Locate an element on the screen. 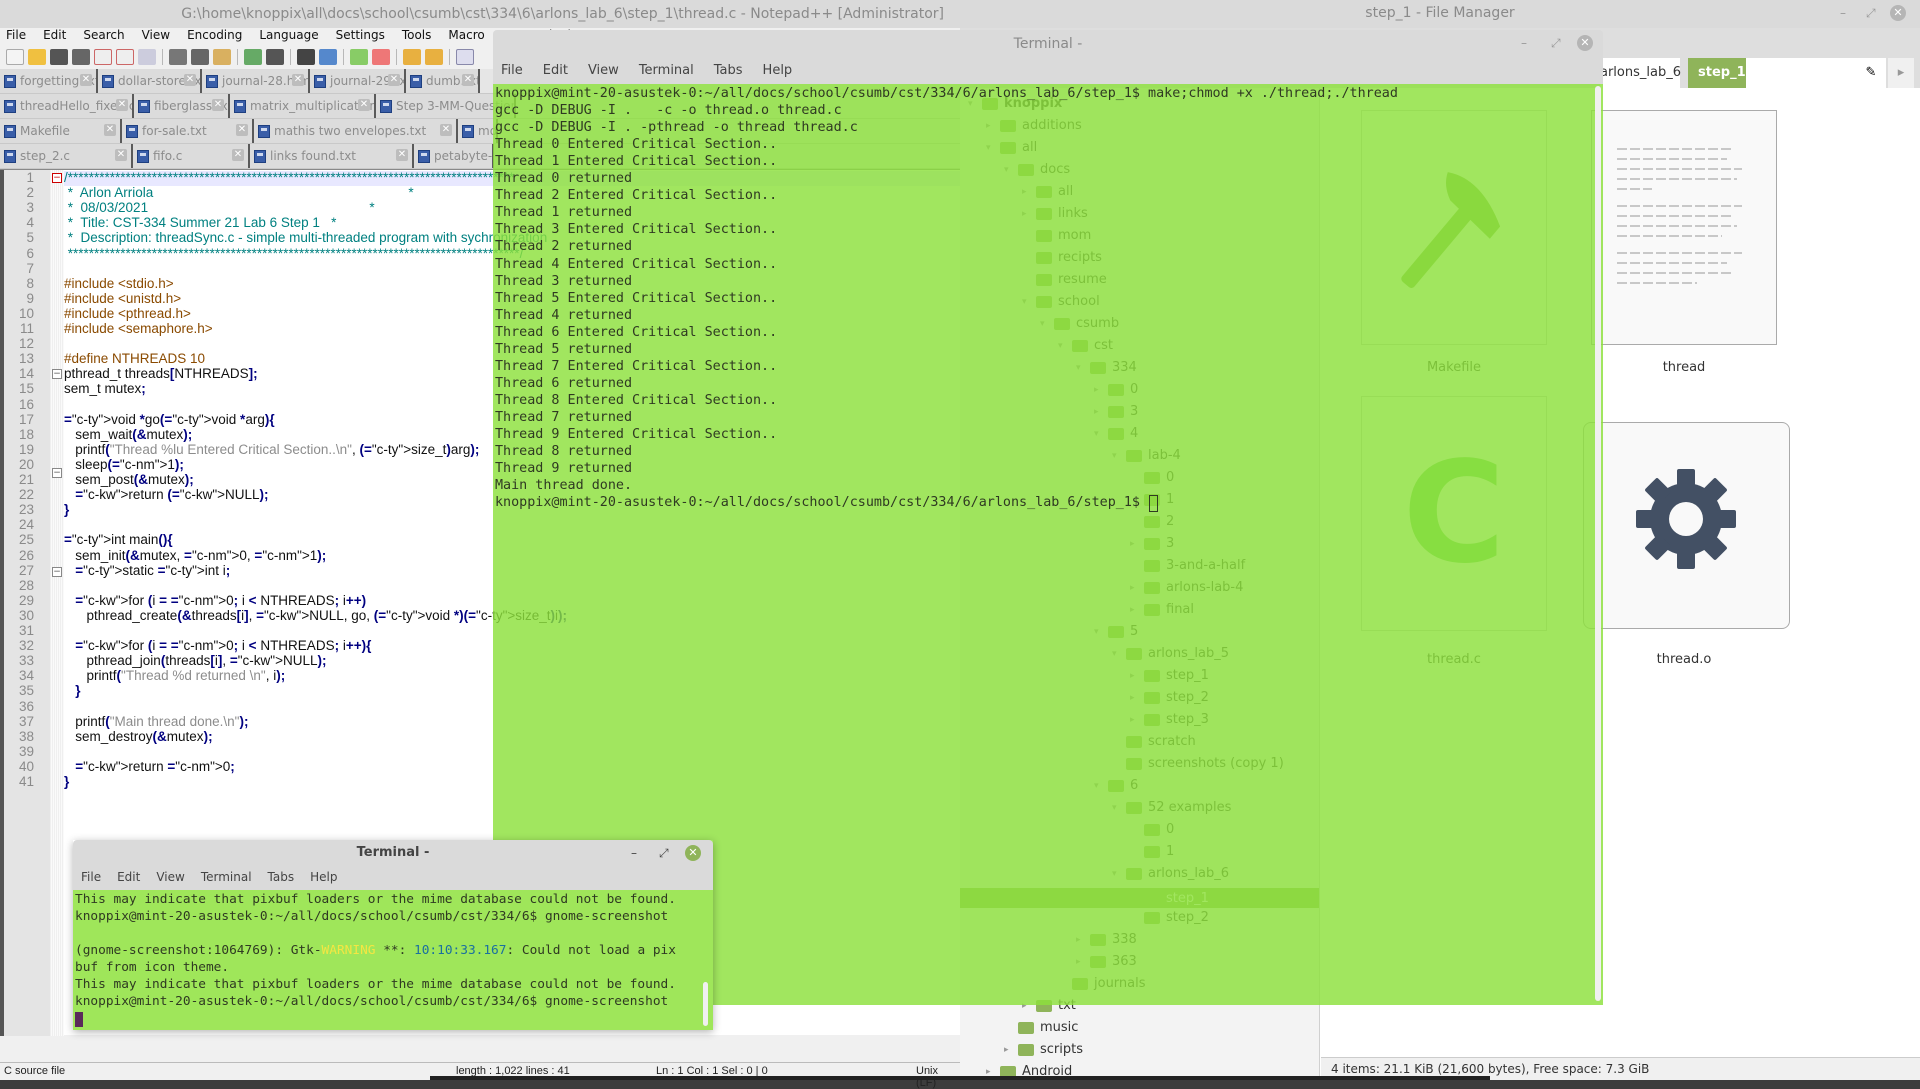  warning-prefix: (gnome-screenshot:1064769): Gtk- is located at coordinates (198, 950).